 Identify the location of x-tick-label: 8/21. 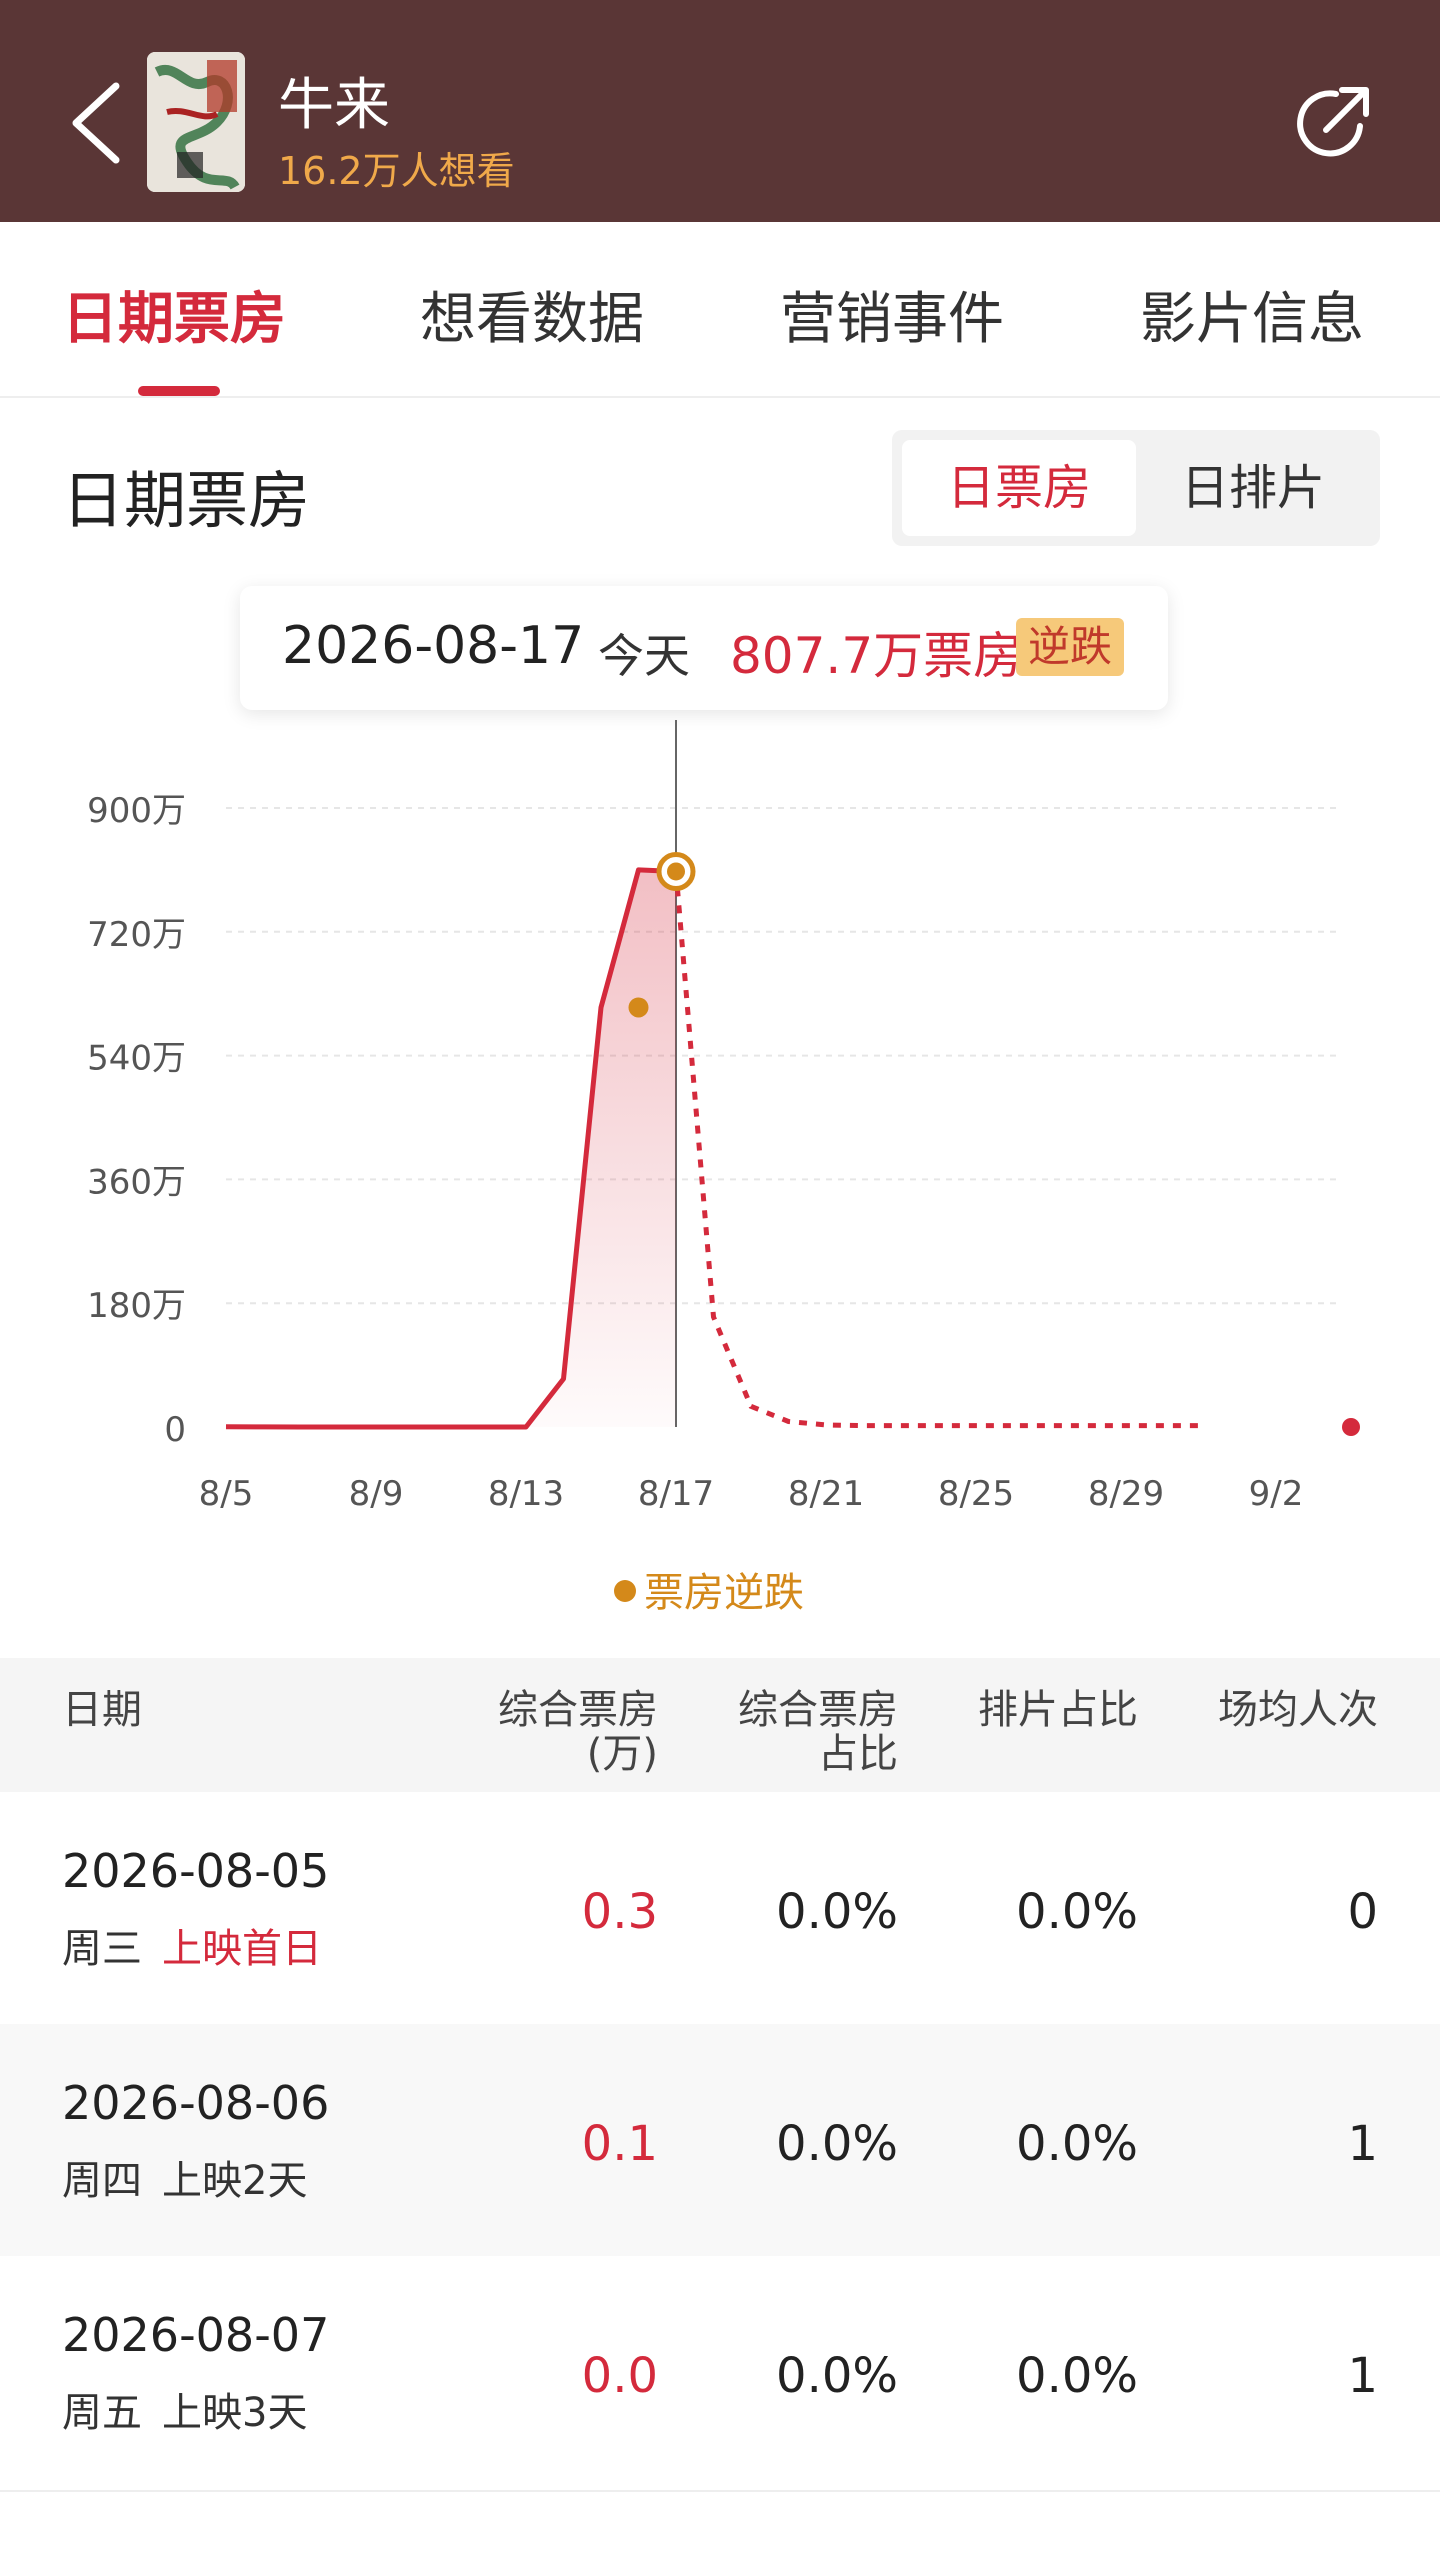
(826, 1494).